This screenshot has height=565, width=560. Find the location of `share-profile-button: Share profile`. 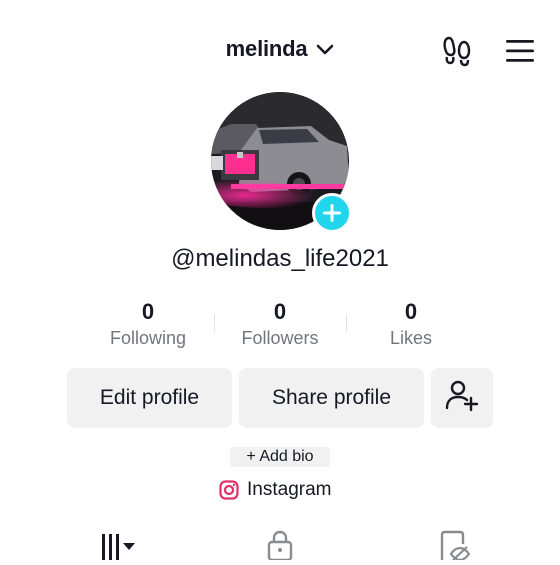

share-profile-button: Share profile is located at coordinates (331, 398).